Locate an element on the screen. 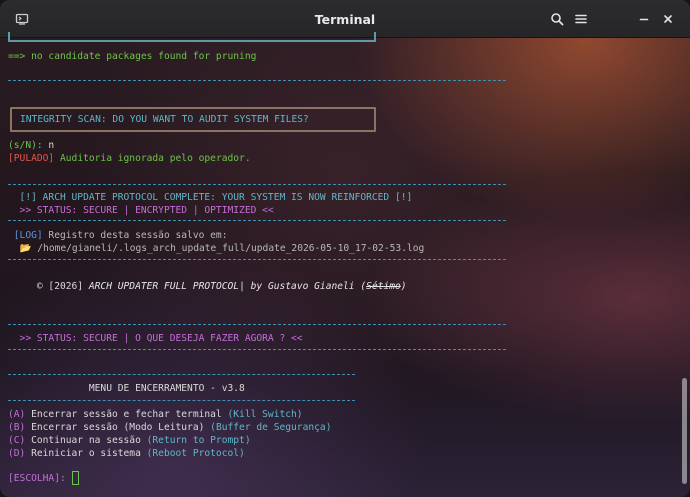  credit-prefix: © [2026] is located at coordinates (48, 286).